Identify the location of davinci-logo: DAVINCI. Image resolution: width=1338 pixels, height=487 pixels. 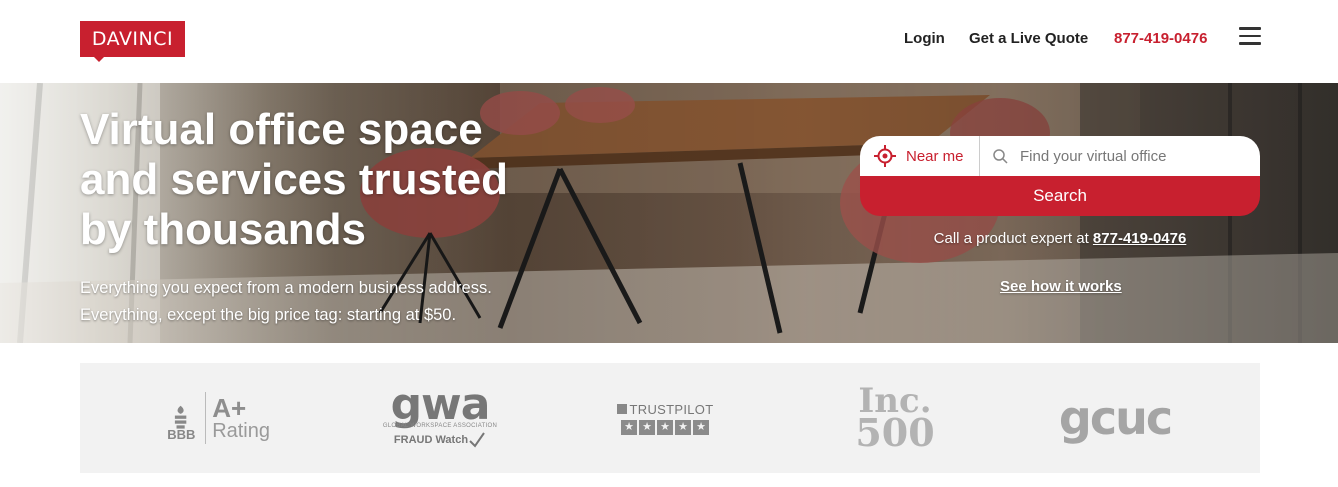
(132, 39).